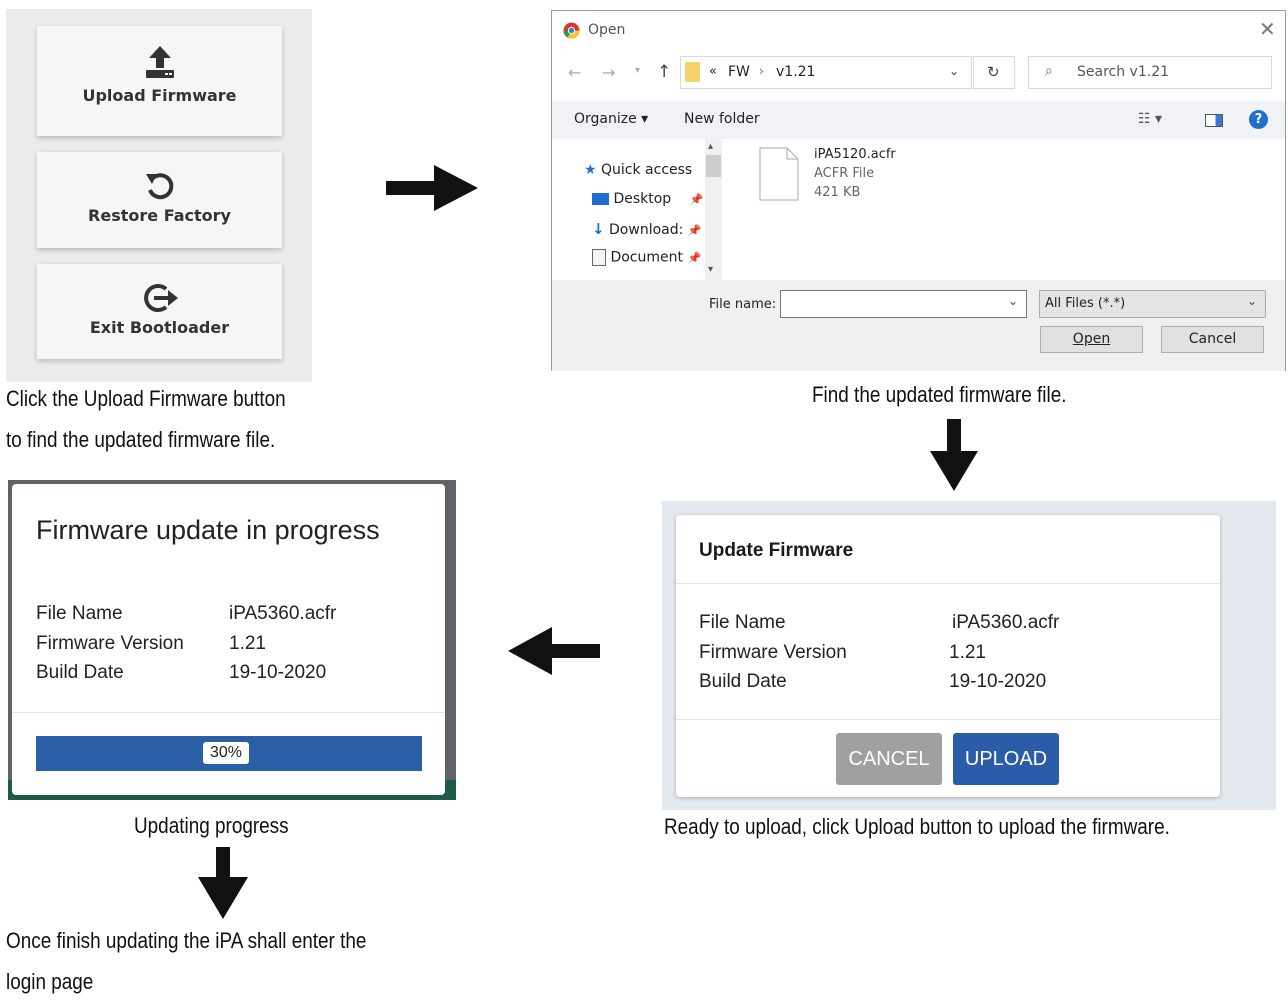 The width and height of the screenshot is (1288, 1002). What do you see at coordinates (159, 95) in the screenshot?
I see `upload-firmware-label: Upload Firmware` at bounding box center [159, 95].